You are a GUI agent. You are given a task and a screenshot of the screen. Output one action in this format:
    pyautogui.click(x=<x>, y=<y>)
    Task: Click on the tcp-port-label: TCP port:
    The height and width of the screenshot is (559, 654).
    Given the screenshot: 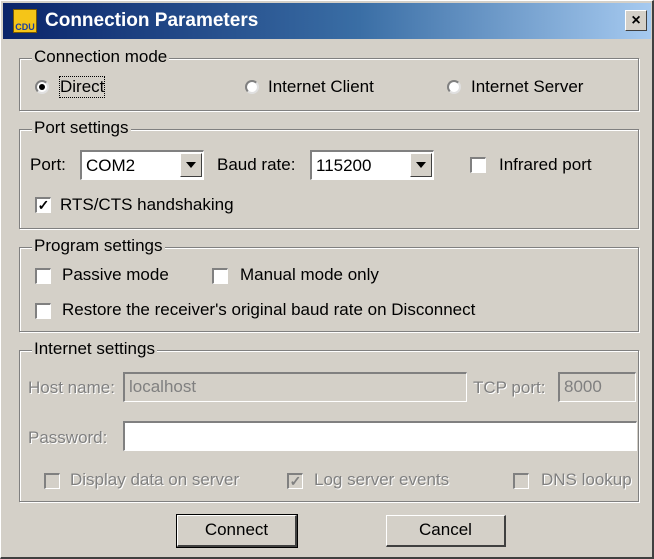 What is the action you would take?
    pyautogui.click(x=509, y=387)
    